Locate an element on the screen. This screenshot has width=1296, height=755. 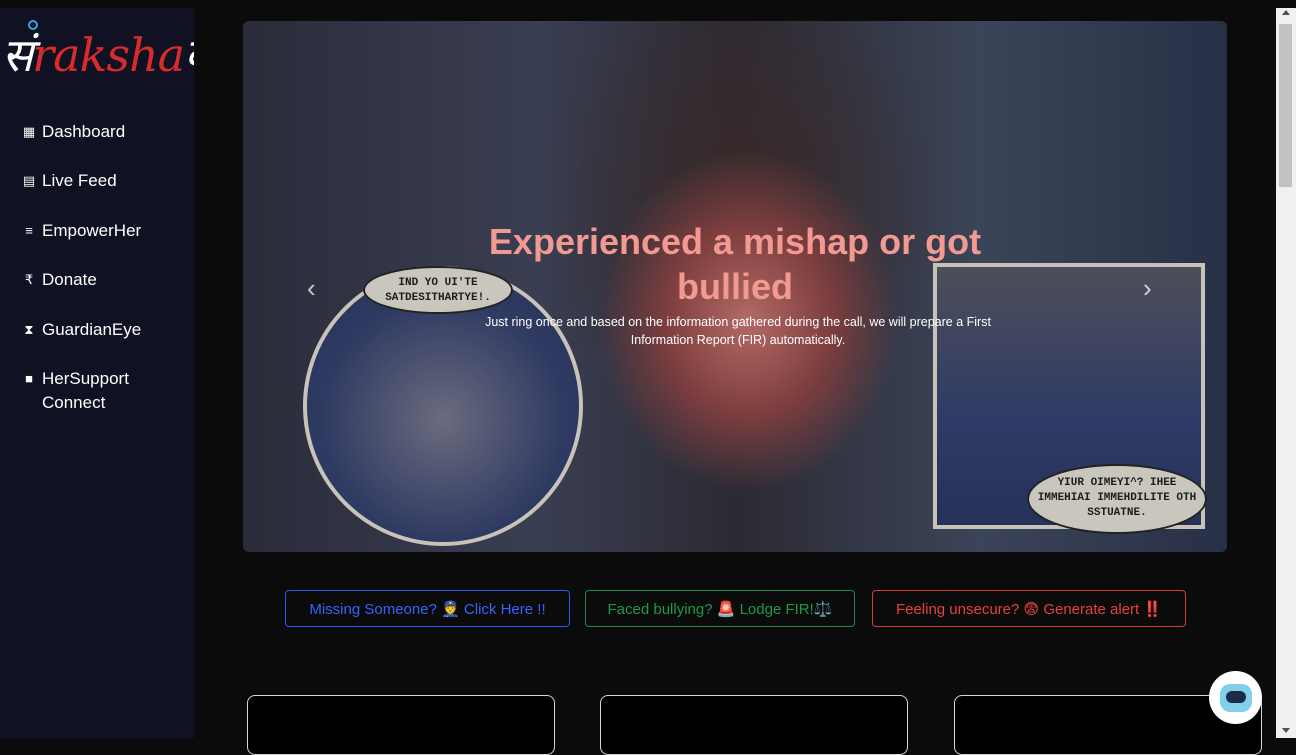
logo: संrakshaक is located at coordinates (110, 56).